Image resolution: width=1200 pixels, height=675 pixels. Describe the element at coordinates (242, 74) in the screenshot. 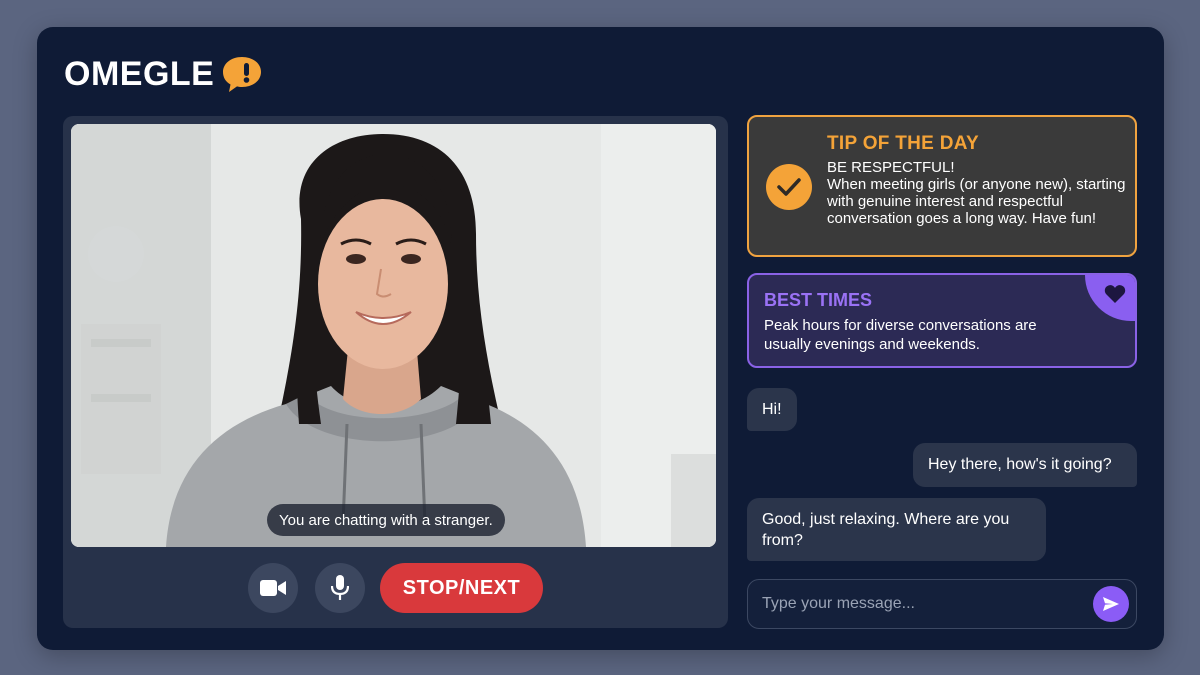

I see `exclamation-chat-bubble-icon` at that location.